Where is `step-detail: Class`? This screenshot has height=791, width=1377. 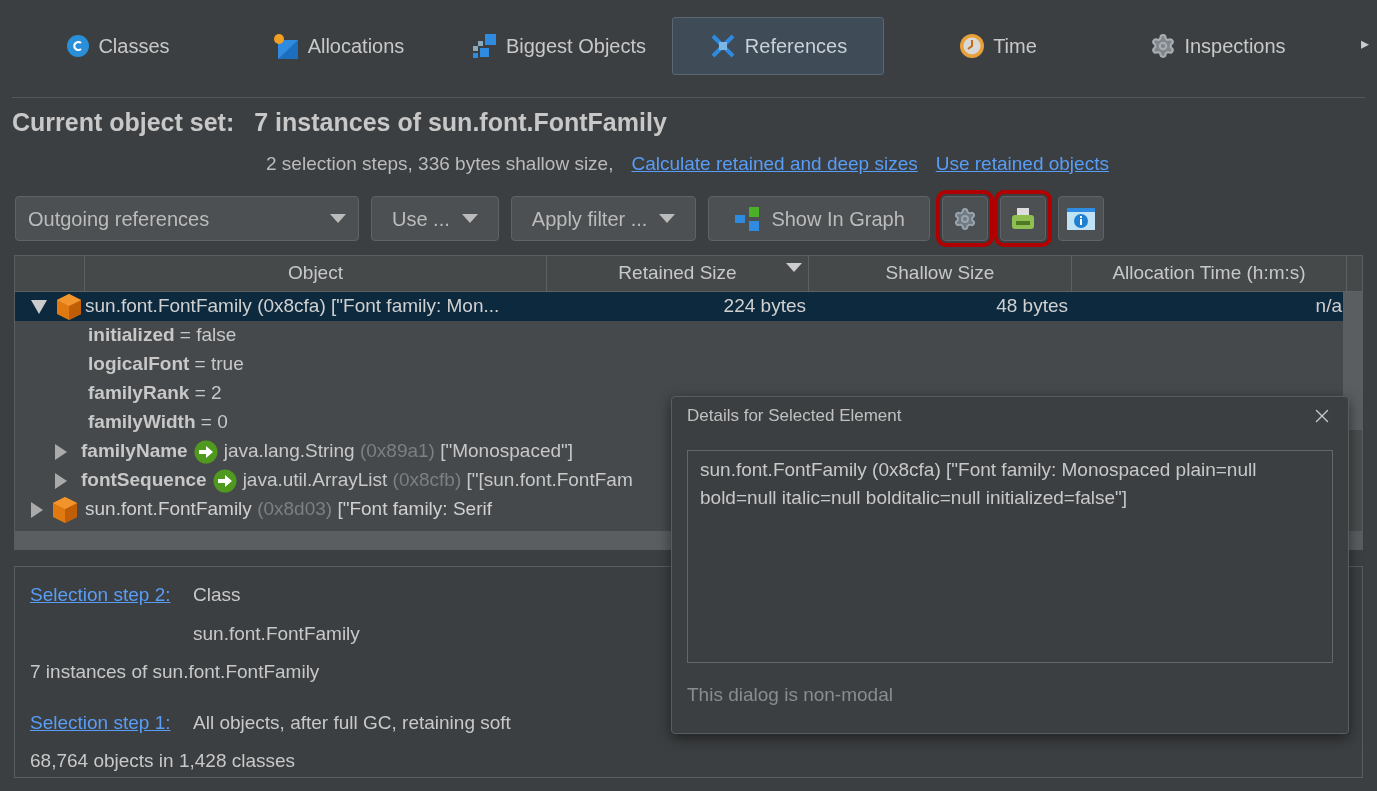 step-detail: Class is located at coordinates (217, 595).